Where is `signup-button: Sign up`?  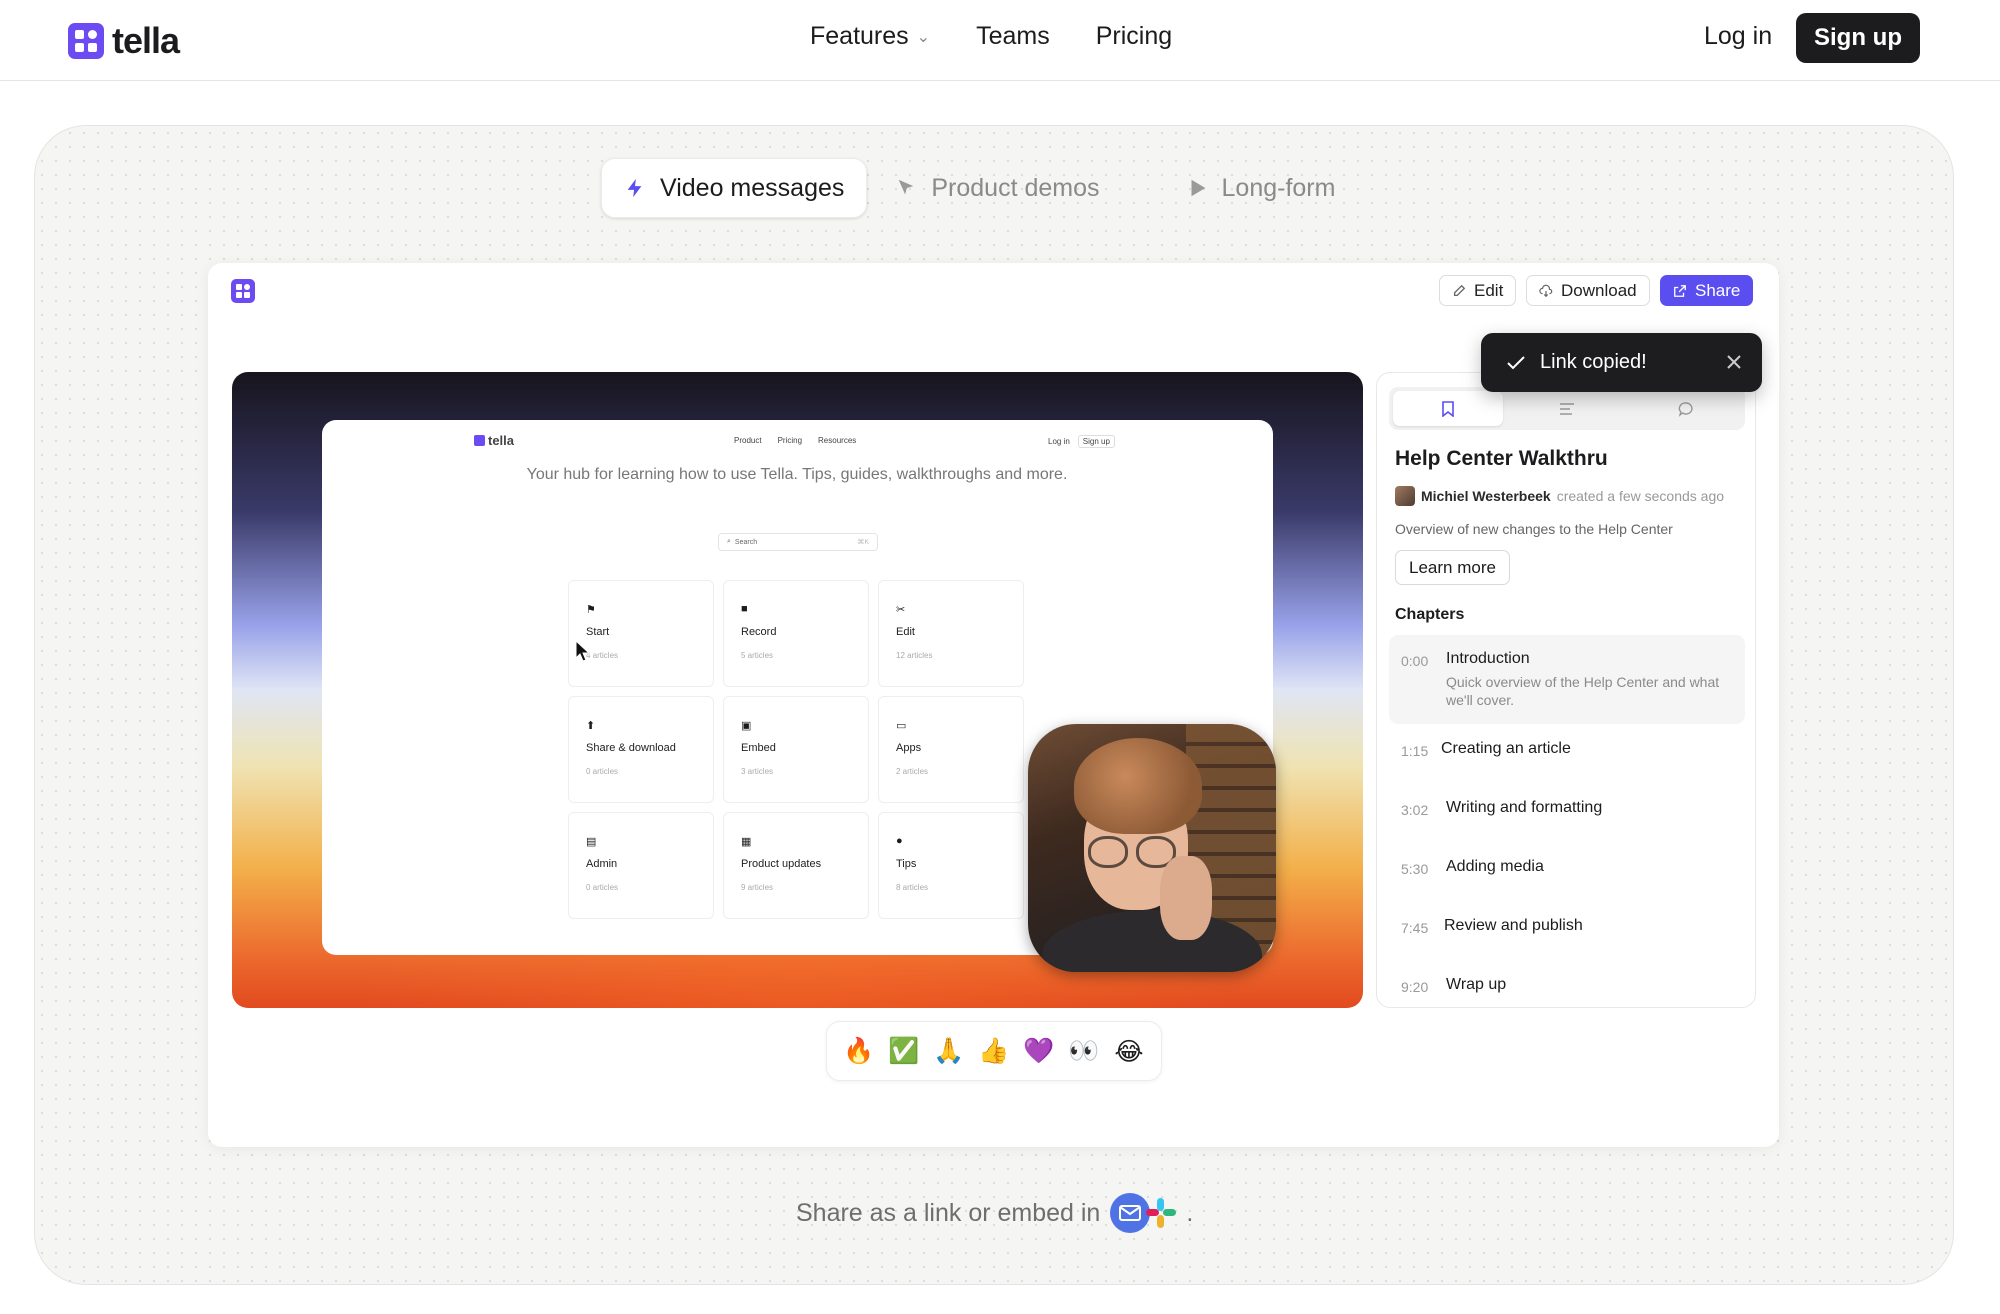
signup-button: Sign up is located at coordinates (1858, 38).